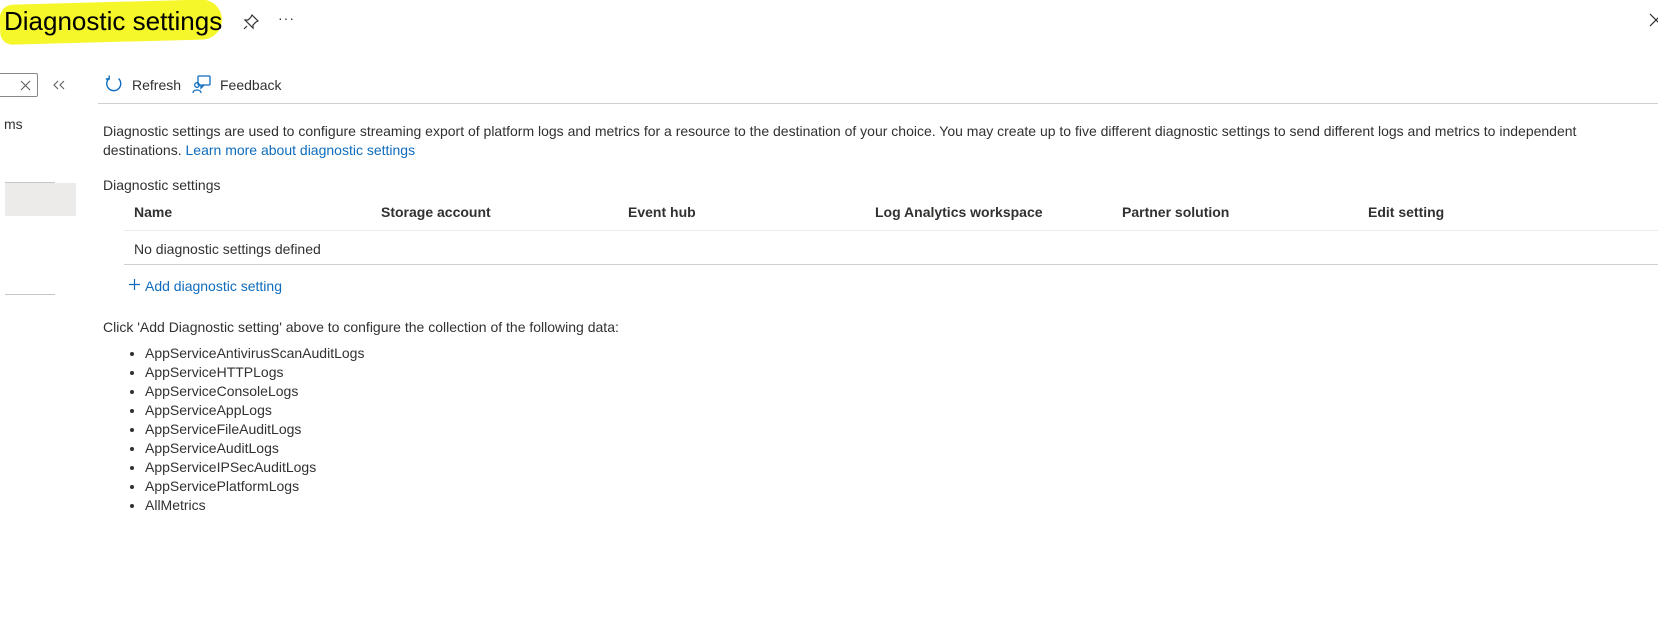 The width and height of the screenshot is (1658, 634). I want to click on list-item: AppServiceAppLogs, so click(254, 410).